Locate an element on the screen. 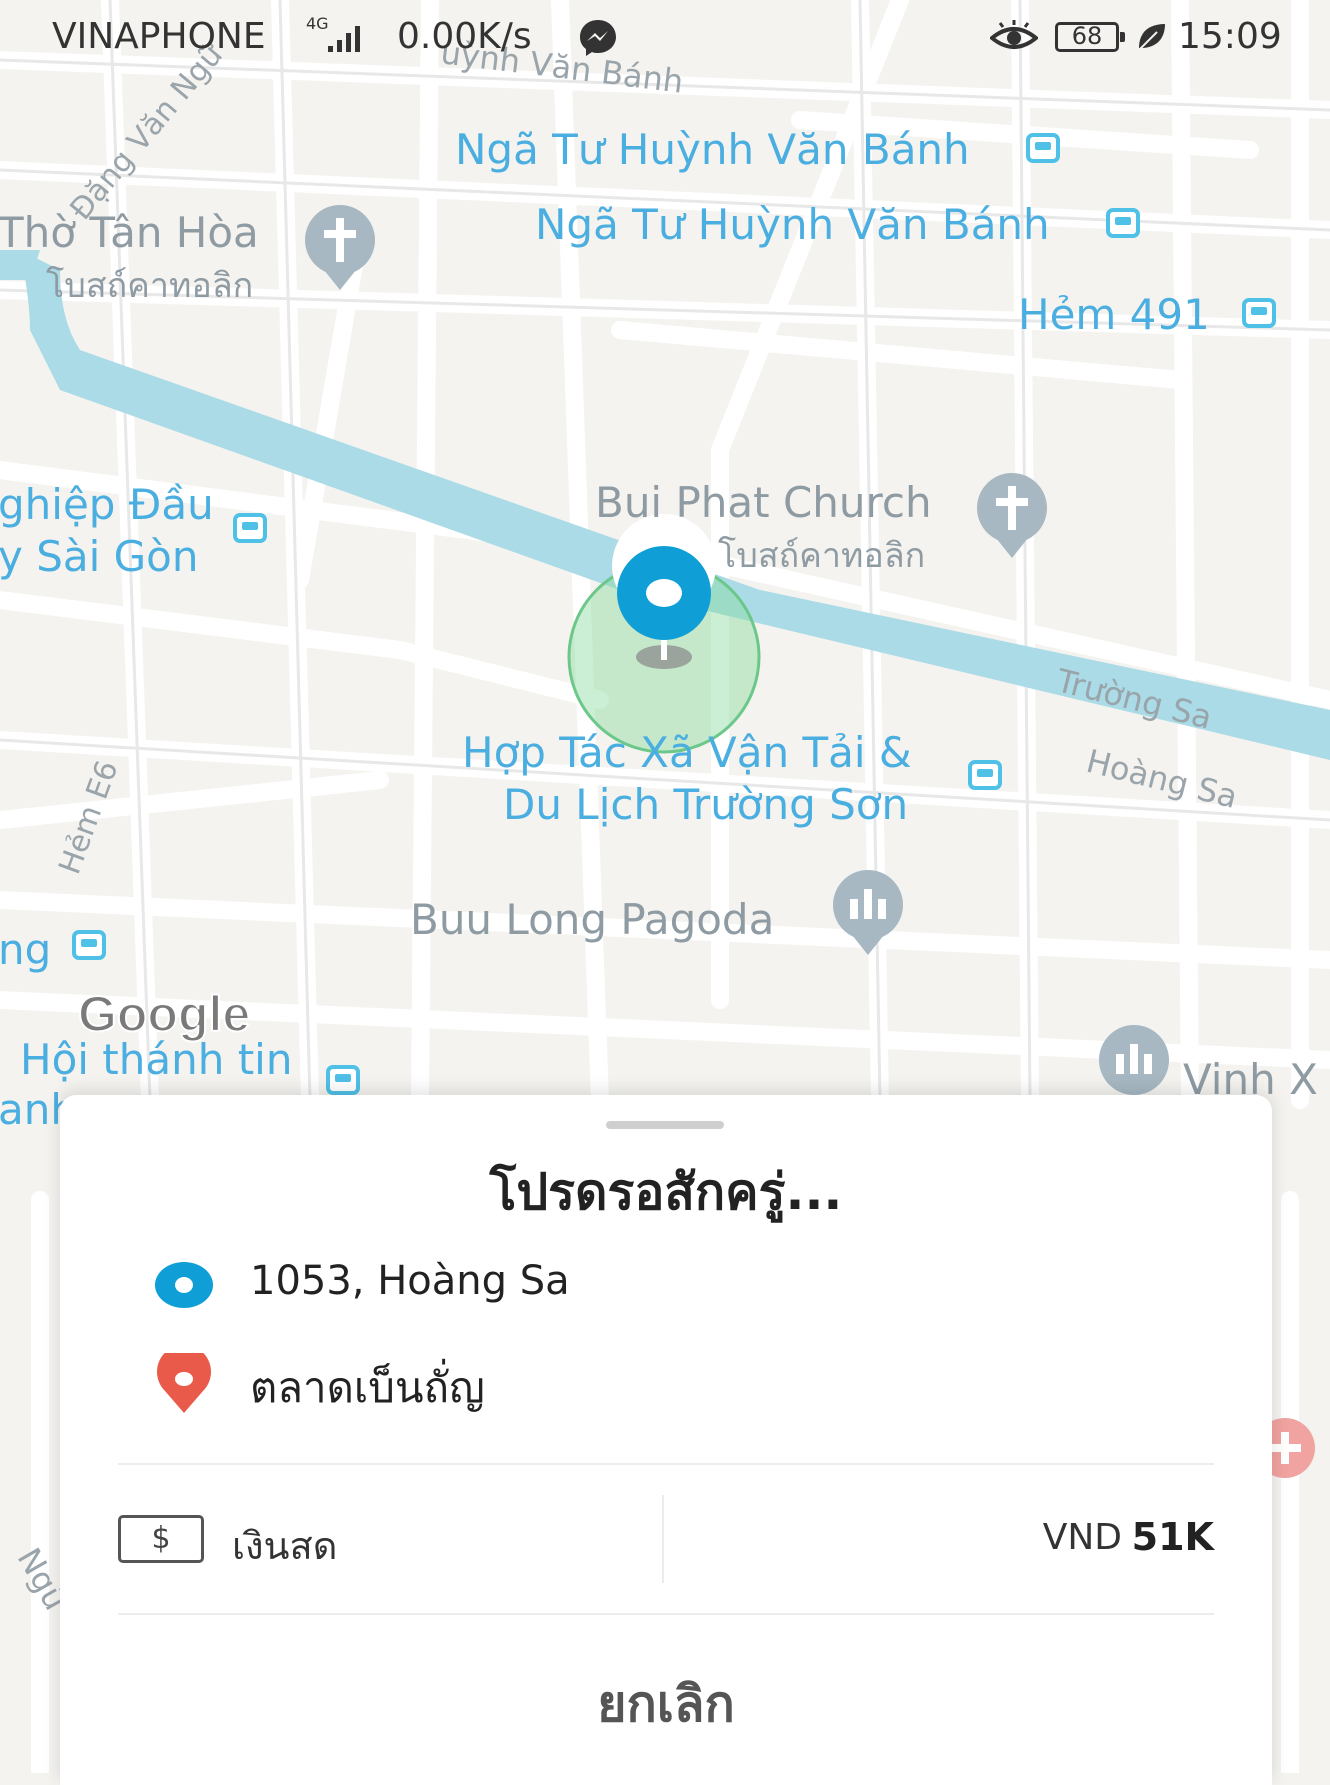 This screenshot has height=1785, width=1330. carrier-name: VINAPHONE is located at coordinates (159, 36).